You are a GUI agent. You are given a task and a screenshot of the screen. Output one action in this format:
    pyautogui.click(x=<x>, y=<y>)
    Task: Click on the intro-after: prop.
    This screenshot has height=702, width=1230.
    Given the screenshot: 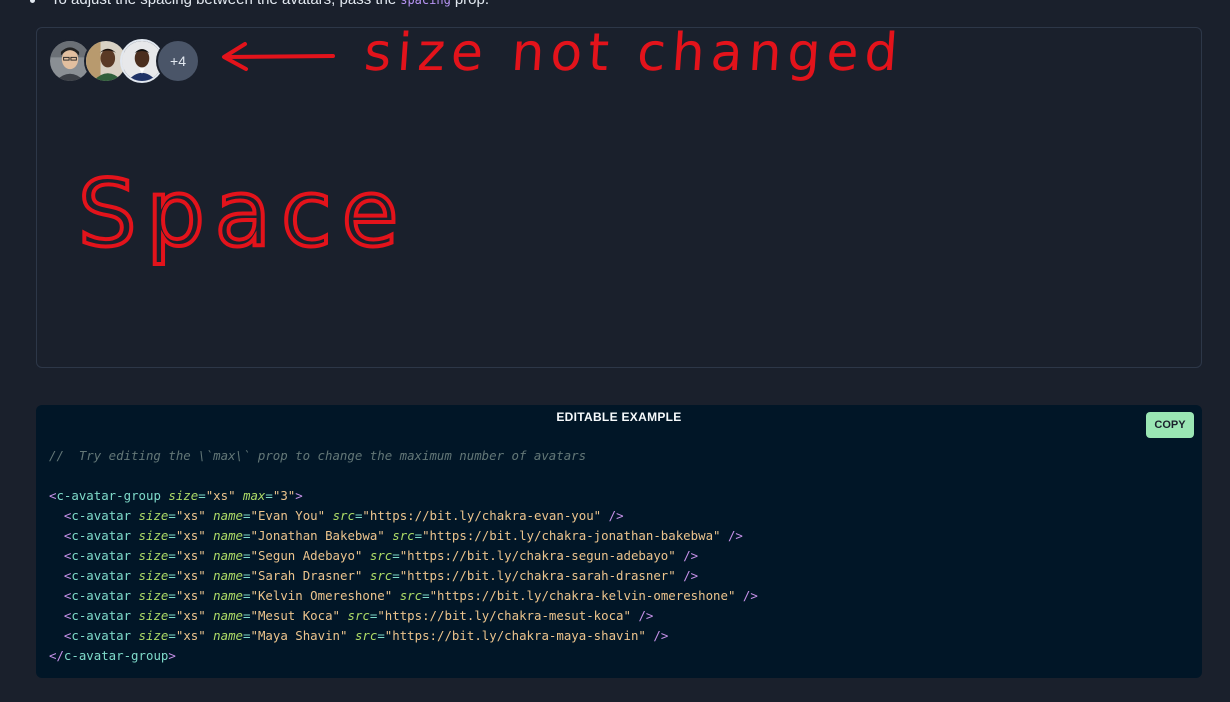 What is the action you would take?
    pyautogui.click(x=472, y=4)
    